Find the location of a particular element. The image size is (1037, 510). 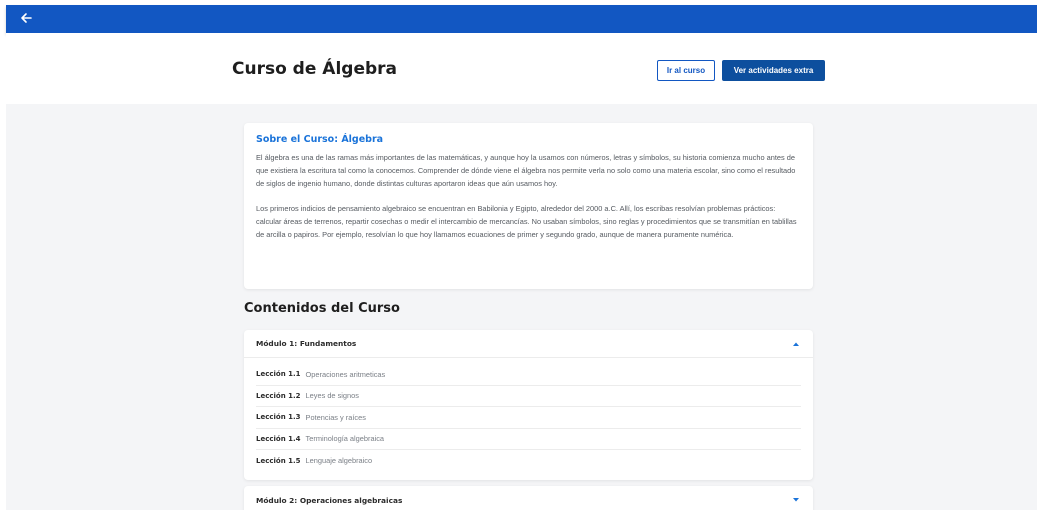

extra-activities-button: Ver actividades extra is located at coordinates (773, 70).